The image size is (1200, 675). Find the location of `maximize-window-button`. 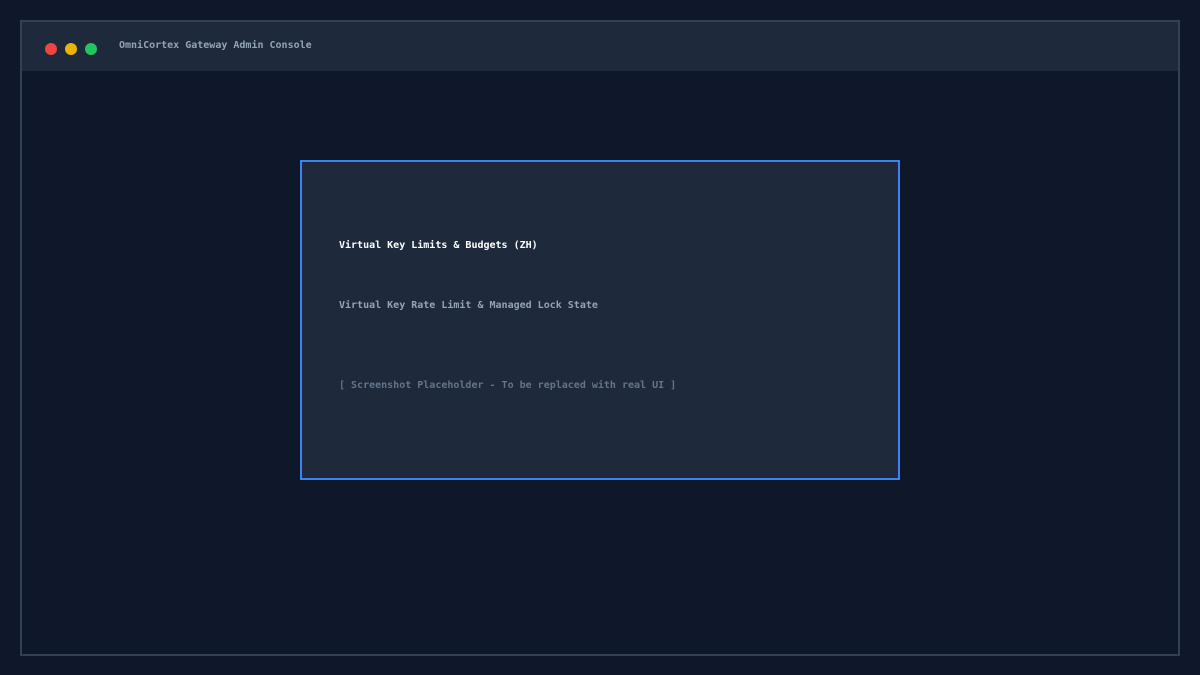

maximize-window-button is located at coordinates (91, 49).